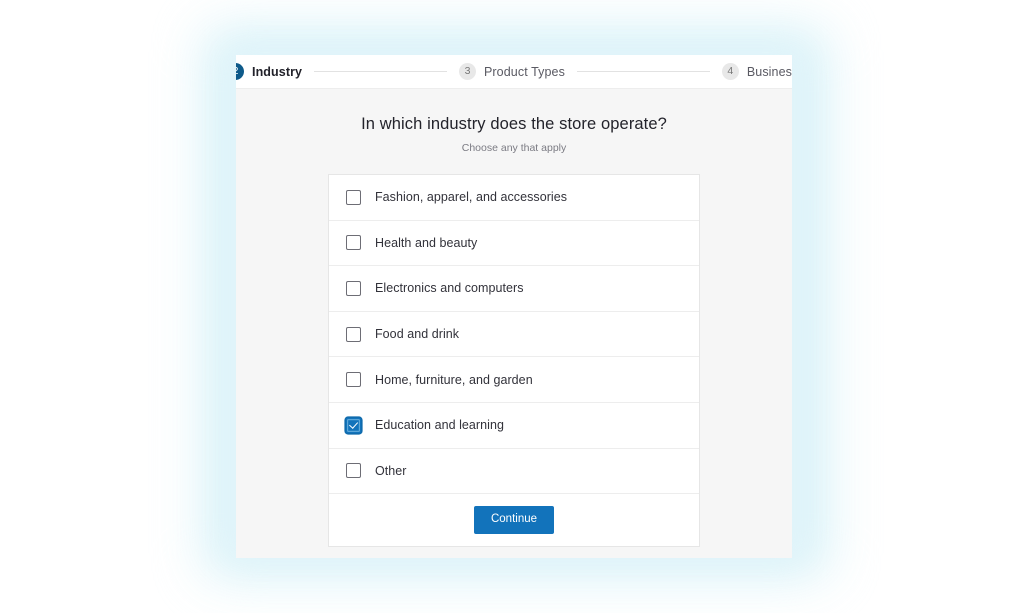 The height and width of the screenshot is (613, 1024). I want to click on list-item: Home, furniture, and garden, so click(514, 380).